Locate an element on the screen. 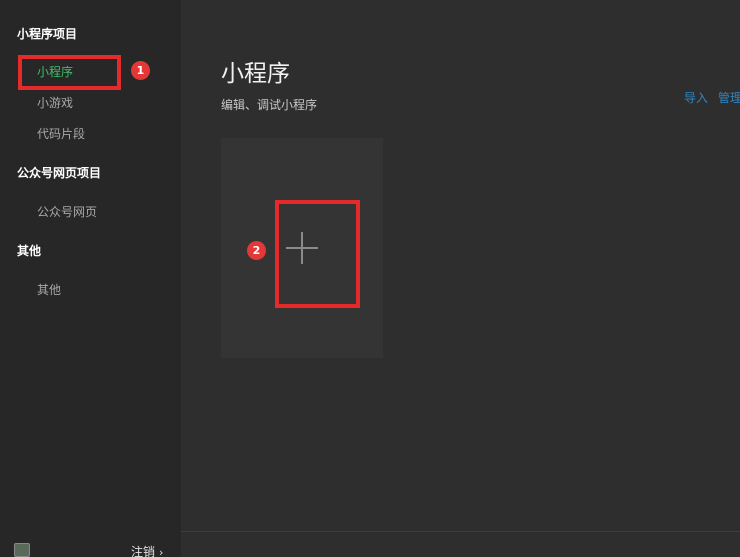  manage-link: 管理 is located at coordinates (729, 98).